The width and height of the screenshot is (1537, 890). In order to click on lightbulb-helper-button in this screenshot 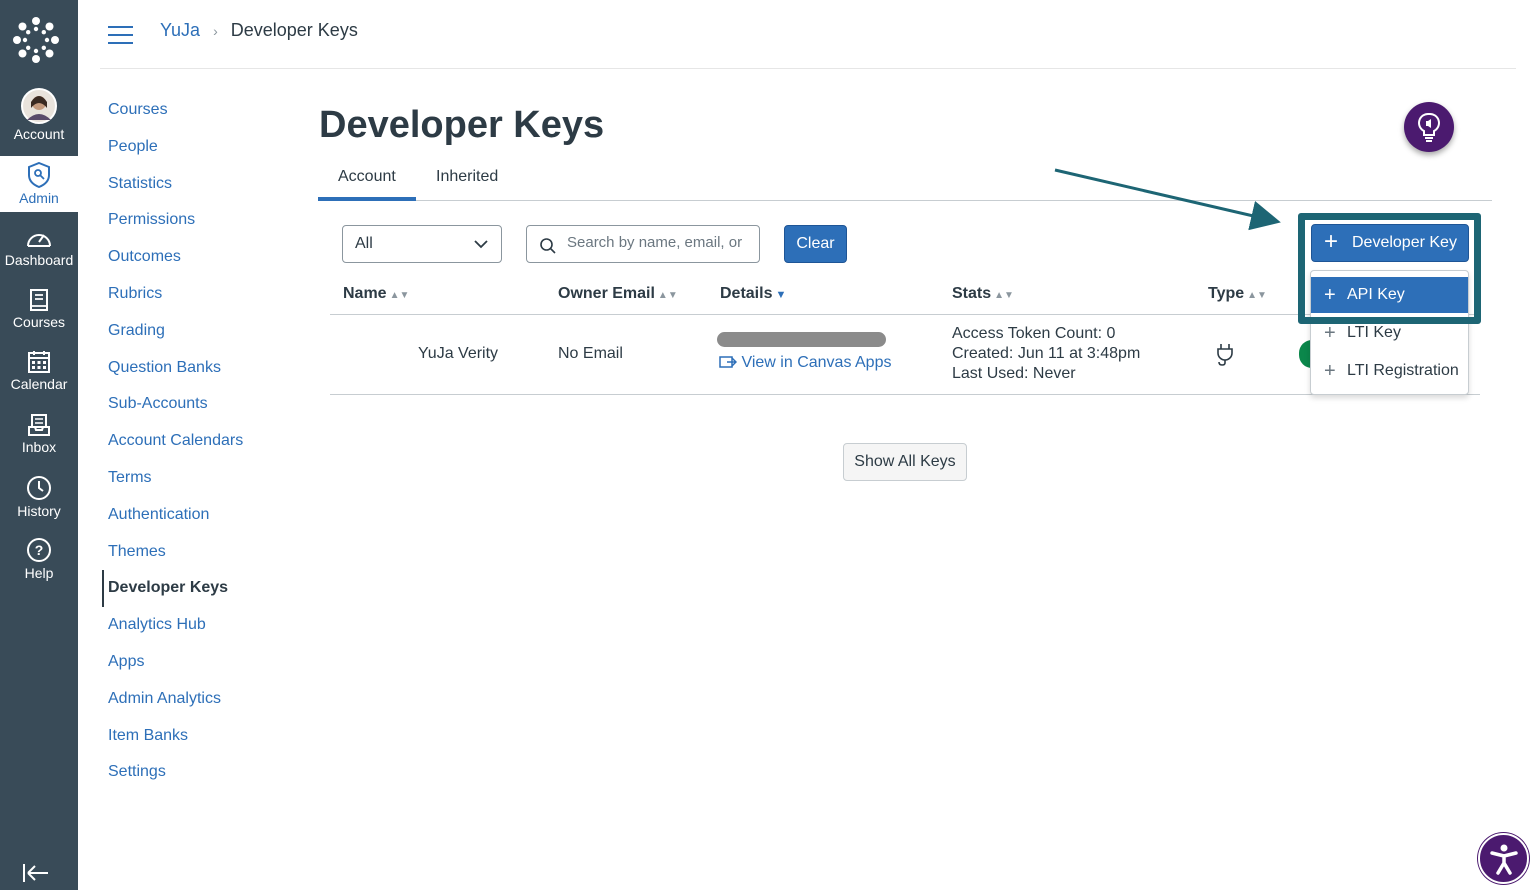, I will do `click(1429, 127)`.